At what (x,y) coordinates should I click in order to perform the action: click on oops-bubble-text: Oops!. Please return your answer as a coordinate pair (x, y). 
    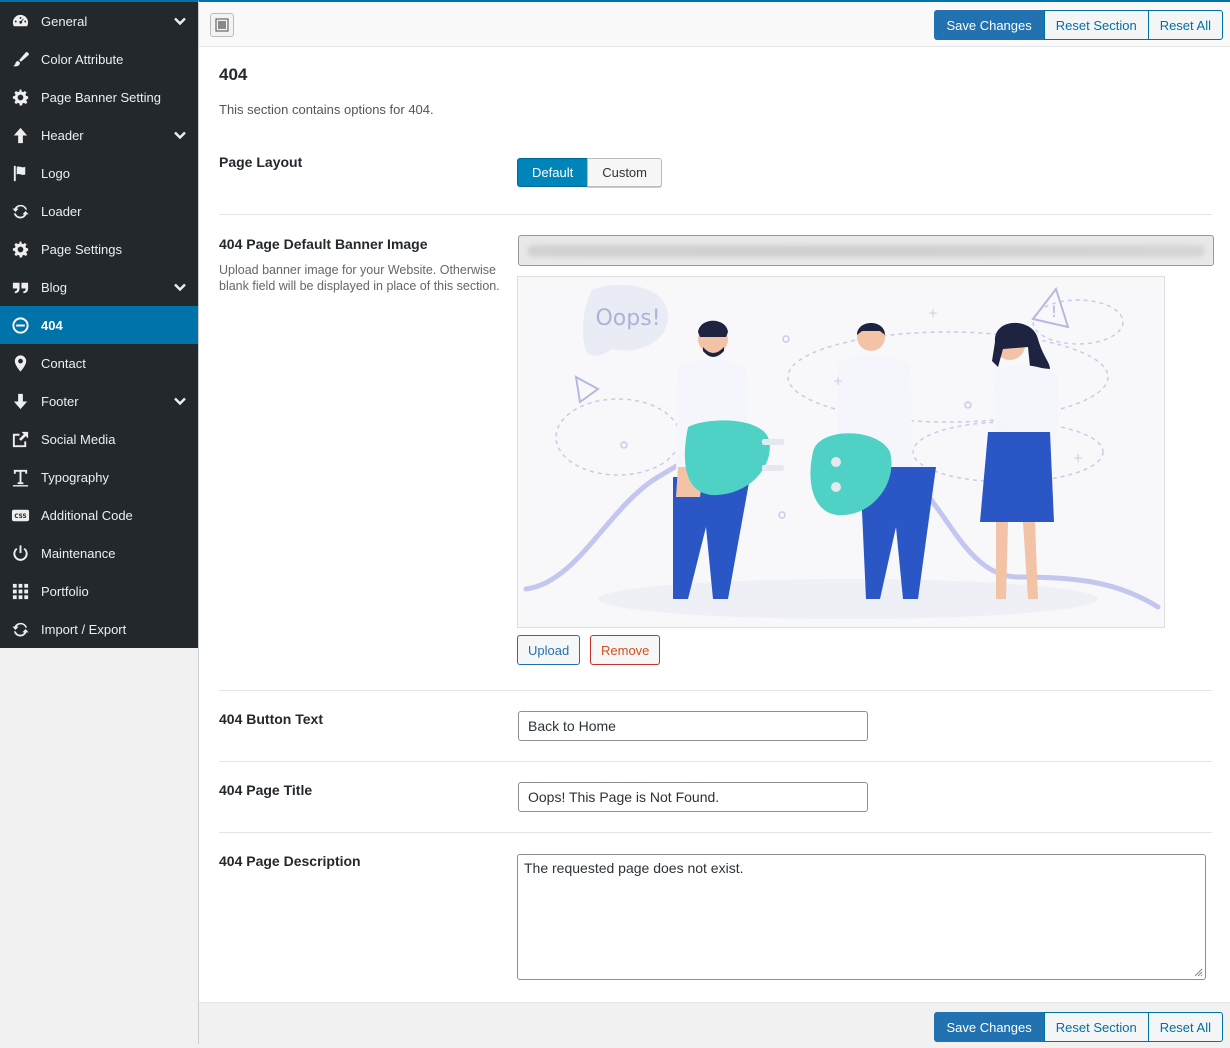
    Looking at the image, I should click on (627, 318).